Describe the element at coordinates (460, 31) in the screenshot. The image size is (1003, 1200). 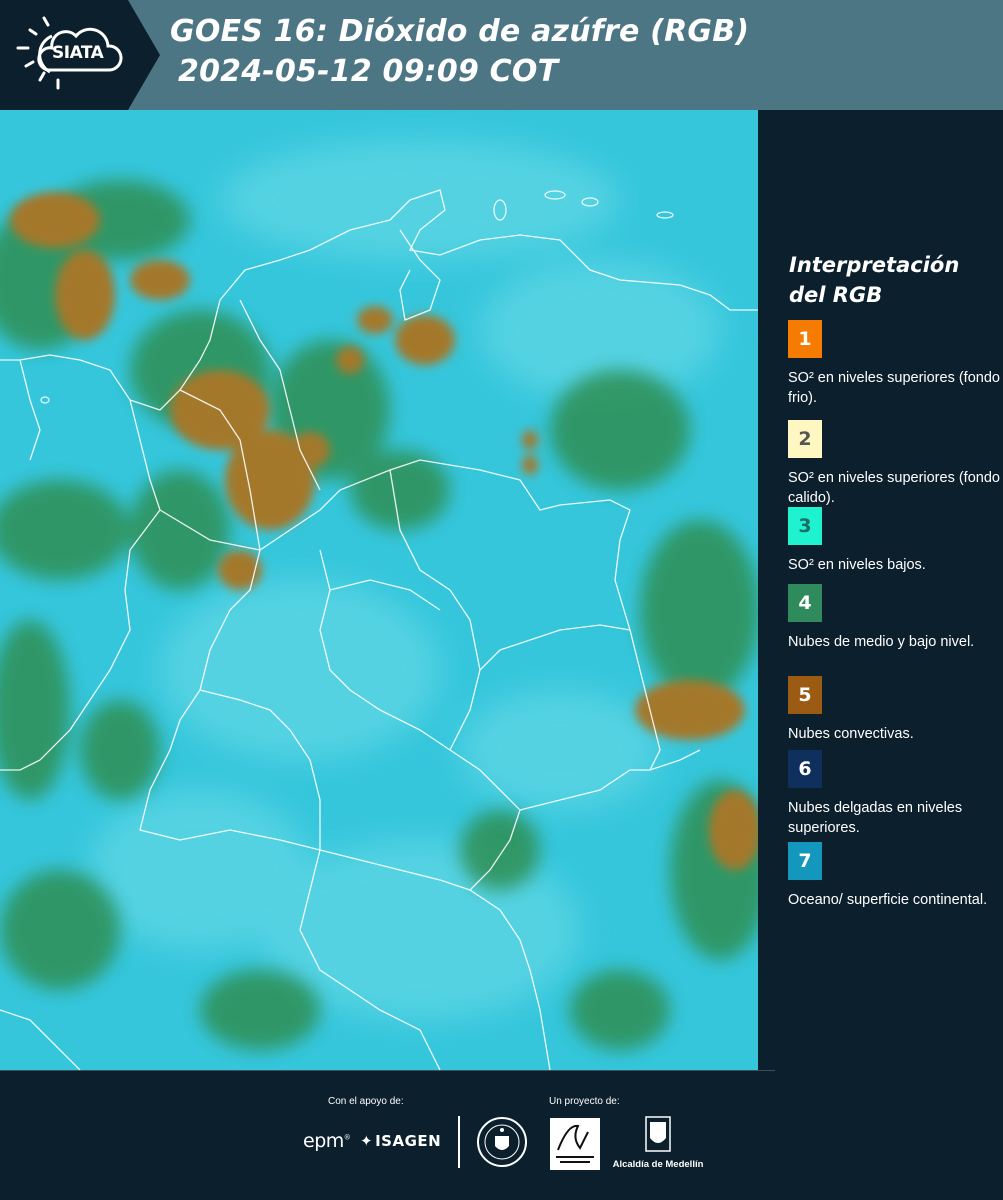
I see `page-title: GOES 16: Dióxido de azúfre (RGB)` at that location.